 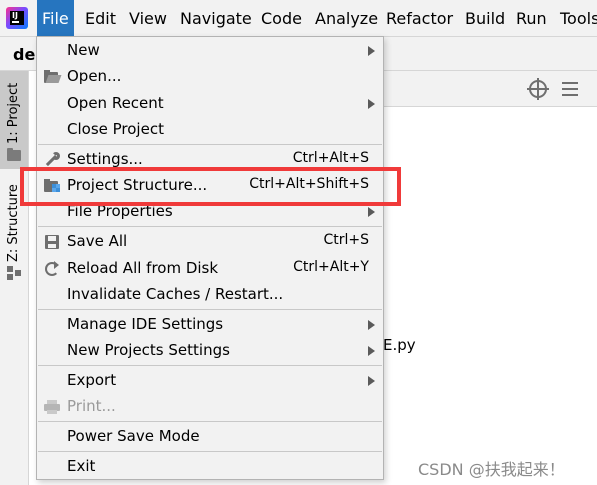 I want to click on menu-item-shortcut: Ctrl+Alt+Y, so click(x=331, y=267).